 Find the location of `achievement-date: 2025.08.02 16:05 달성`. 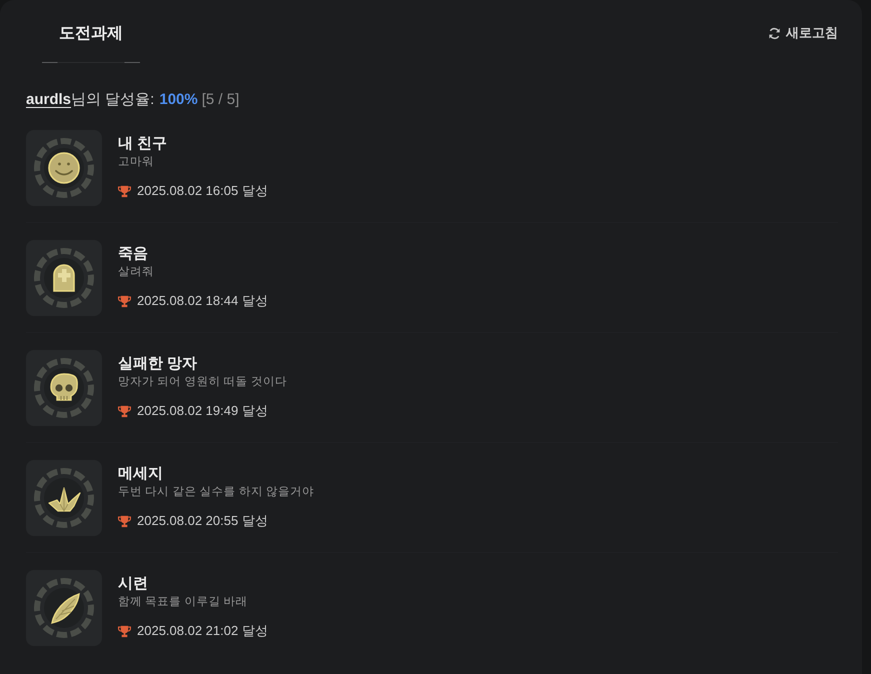

achievement-date: 2025.08.02 16:05 달성 is located at coordinates (202, 191).